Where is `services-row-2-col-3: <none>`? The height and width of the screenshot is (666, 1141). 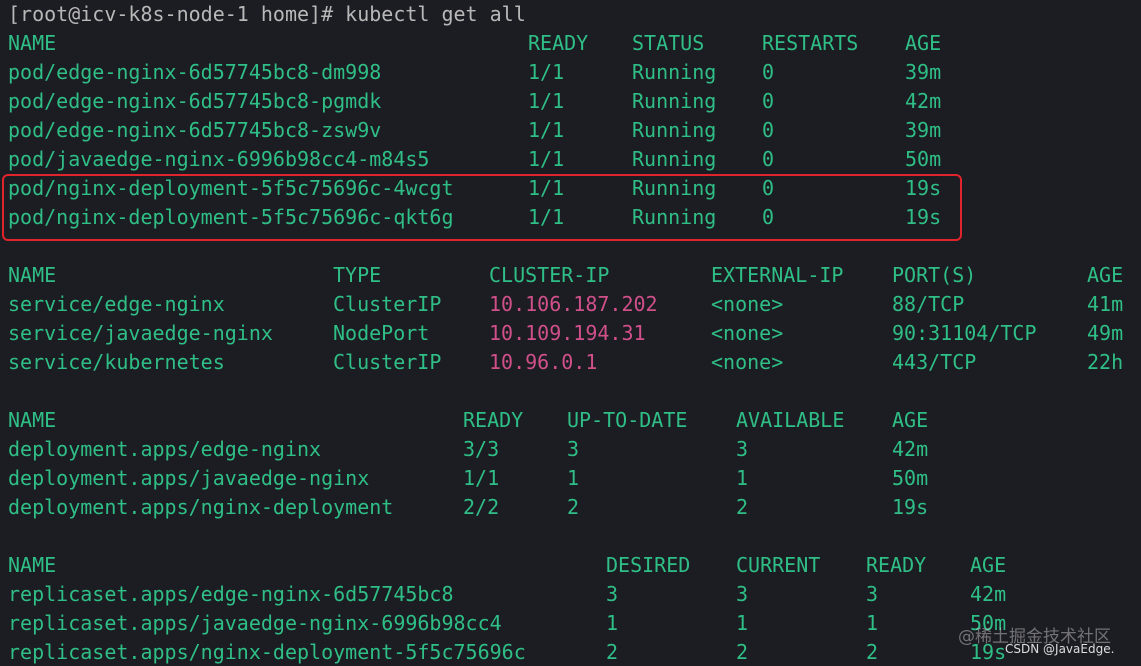
services-row-2-col-3: <none> is located at coordinates (747, 362).